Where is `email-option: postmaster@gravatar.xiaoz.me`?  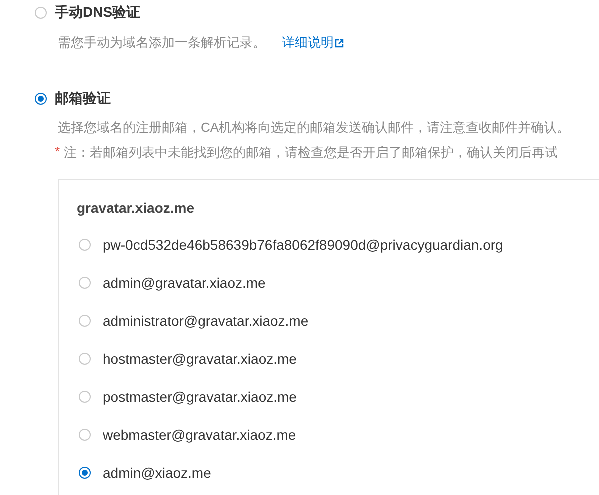
email-option: postmaster@gravatar.xiaoz.me is located at coordinates (200, 397).